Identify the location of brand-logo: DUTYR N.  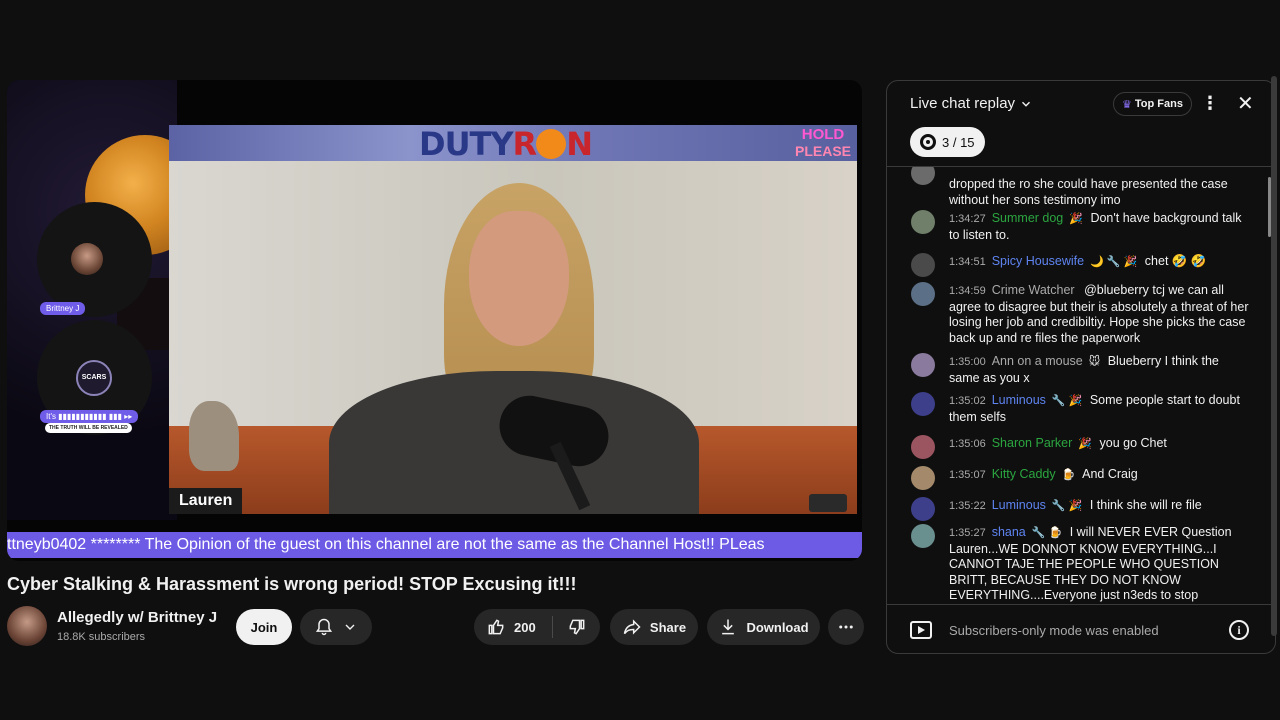
(506, 144).